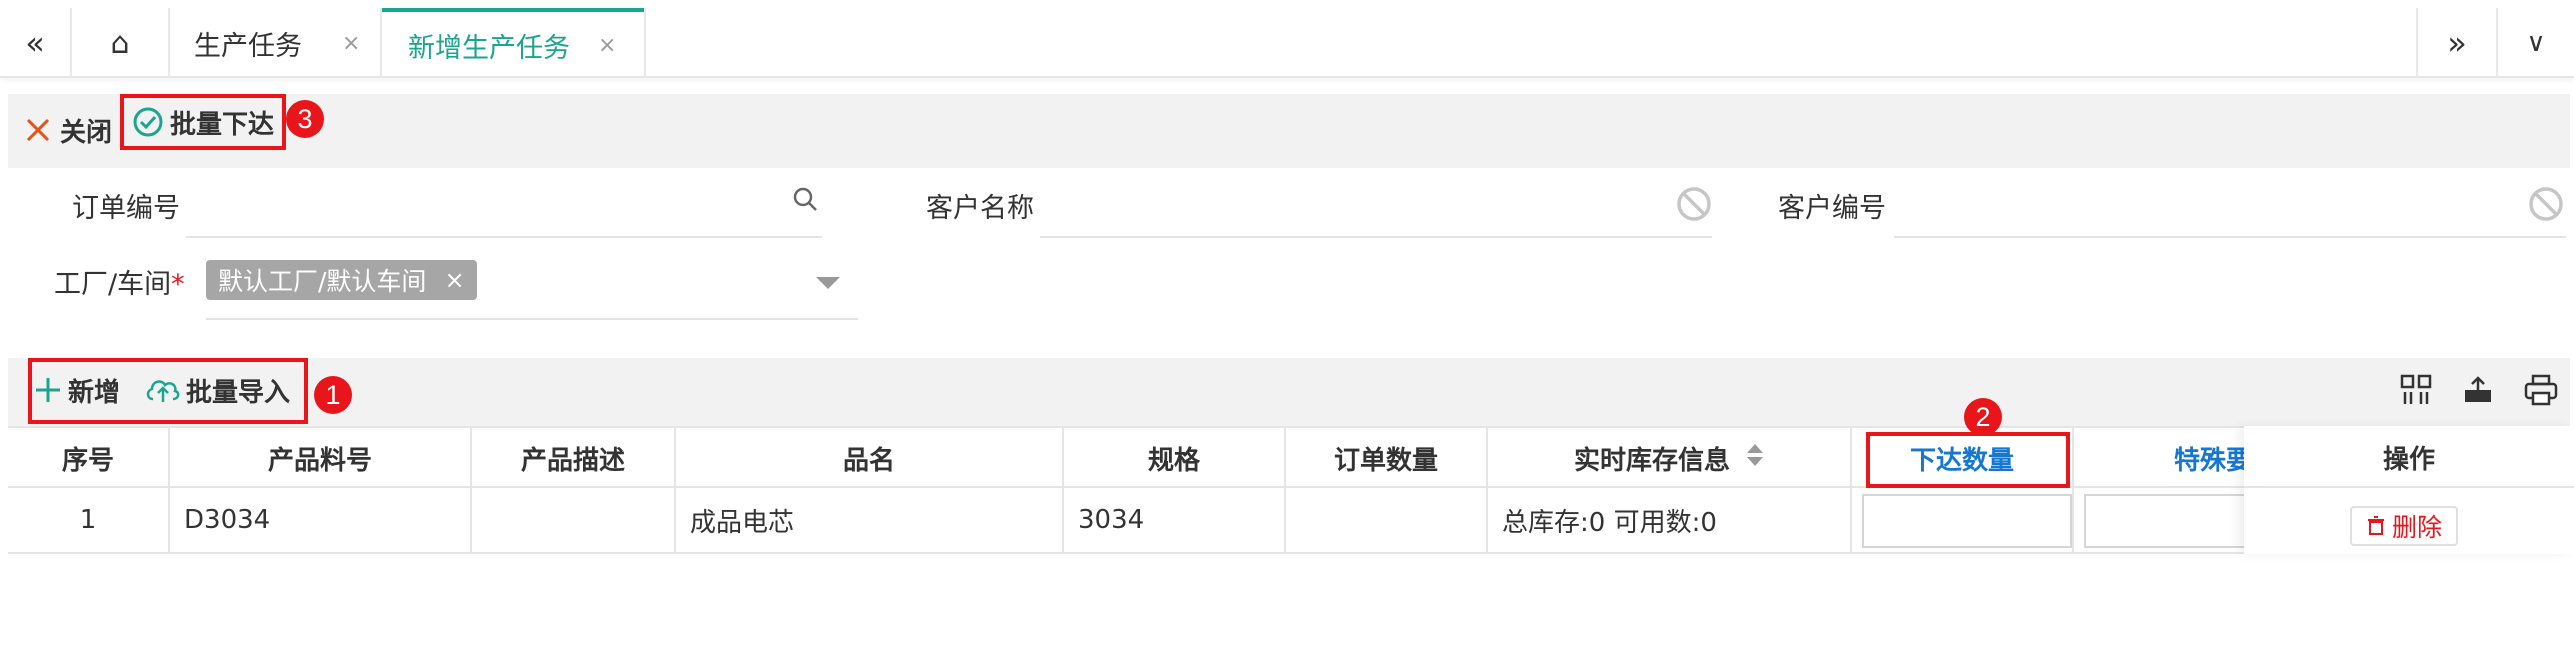 This screenshot has width=2574, height=658. Describe the element at coordinates (2416, 527) in the screenshot. I see `delete-label: 删除` at that location.